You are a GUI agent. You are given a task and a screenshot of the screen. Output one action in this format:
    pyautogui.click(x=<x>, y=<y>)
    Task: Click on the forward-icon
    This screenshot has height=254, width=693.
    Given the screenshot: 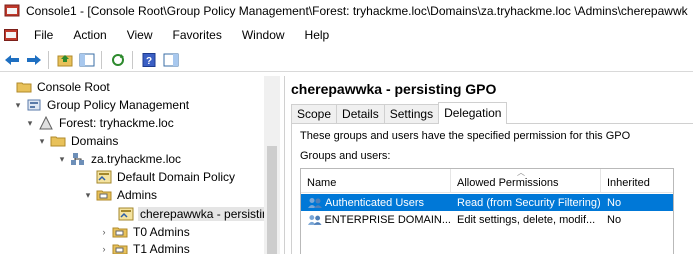 What is the action you would take?
    pyautogui.click(x=34, y=60)
    